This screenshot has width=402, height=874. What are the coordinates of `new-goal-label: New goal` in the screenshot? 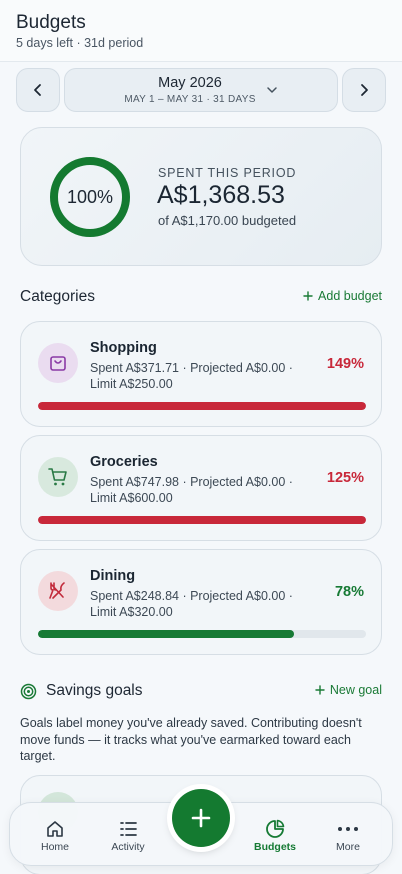 It's located at (355, 690).